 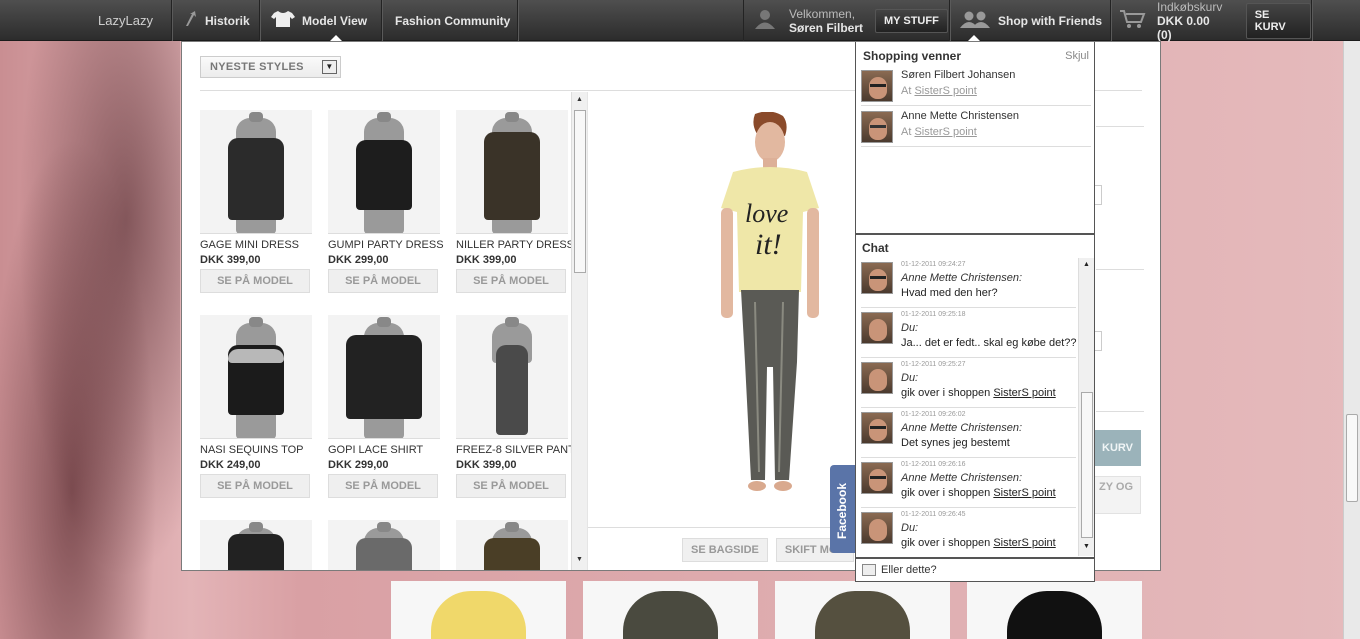 I want to click on friend-item: Søren Filbert Johansen At SisterS point, so click(x=976, y=86).